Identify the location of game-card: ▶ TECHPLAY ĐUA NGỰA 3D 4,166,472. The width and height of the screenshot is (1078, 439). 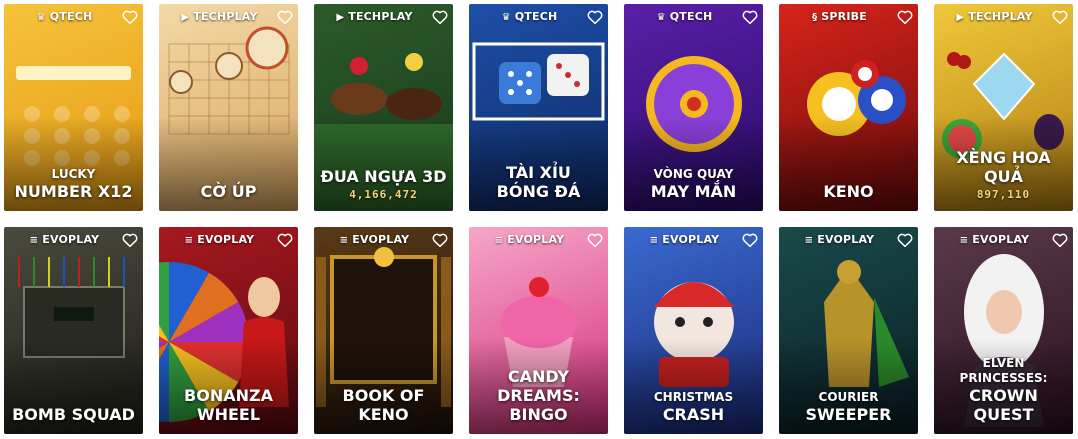
(383, 107).